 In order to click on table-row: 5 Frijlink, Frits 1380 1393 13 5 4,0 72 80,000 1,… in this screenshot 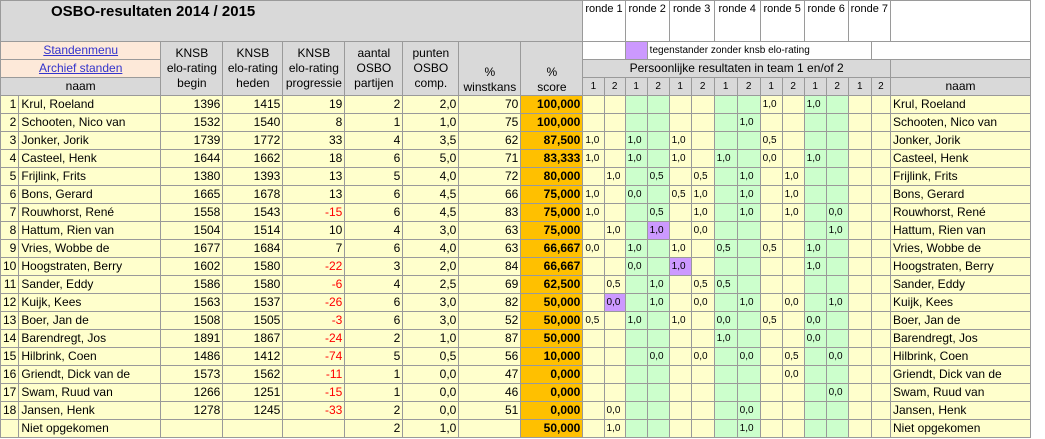, I will do `click(515, 176)`.